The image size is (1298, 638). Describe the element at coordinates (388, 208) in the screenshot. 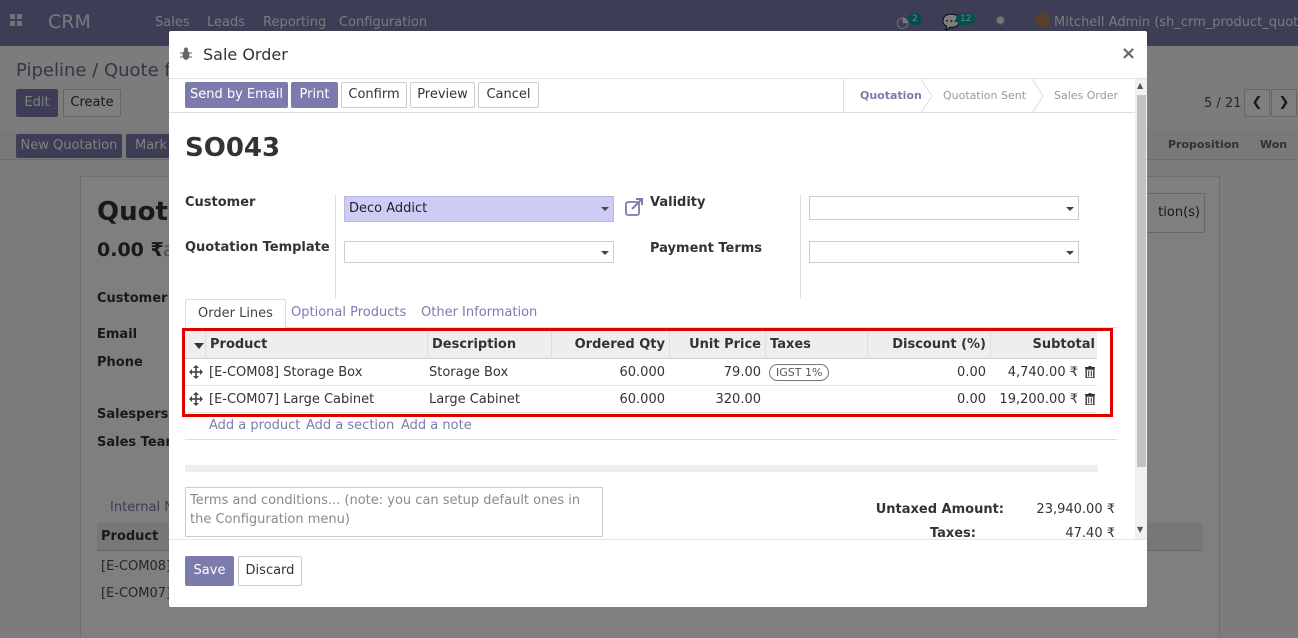

I see `customer-value: Deco Addict` at that location.